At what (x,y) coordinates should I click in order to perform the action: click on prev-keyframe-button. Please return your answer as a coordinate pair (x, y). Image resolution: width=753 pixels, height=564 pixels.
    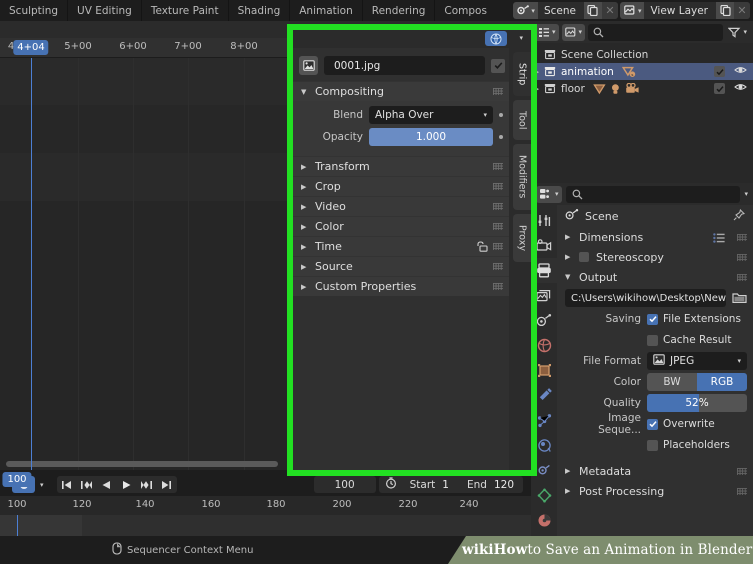
    Looking at the image, I should click on (87, 484).